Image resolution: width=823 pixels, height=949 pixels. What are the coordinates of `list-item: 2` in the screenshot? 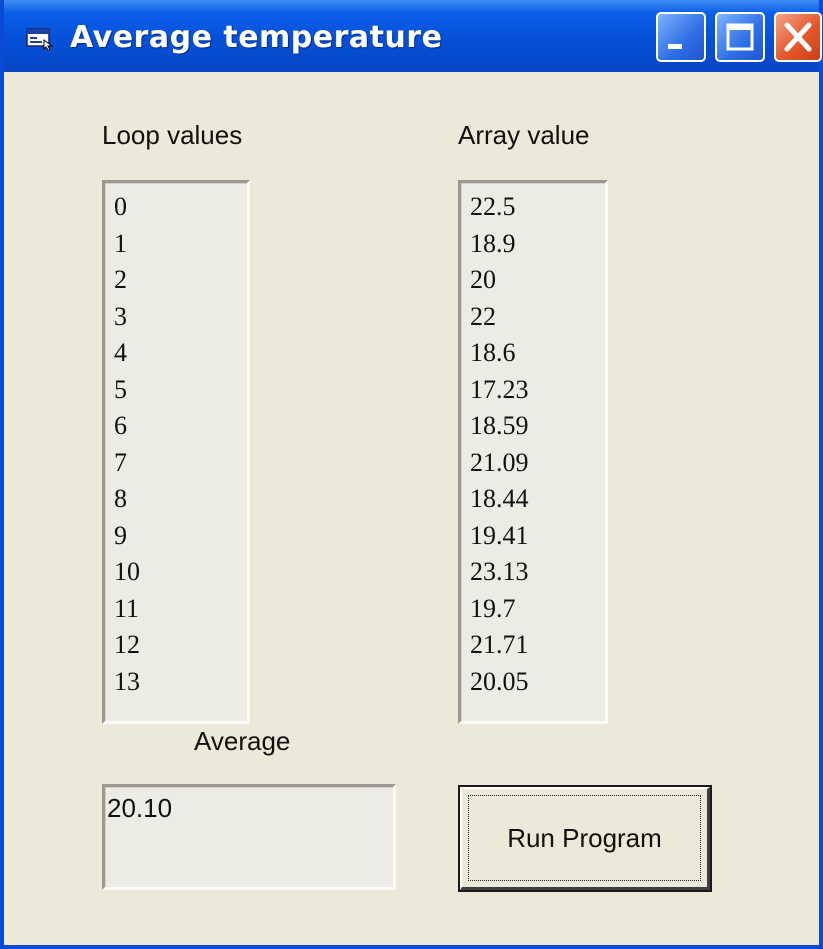 It's located at (180, 280).